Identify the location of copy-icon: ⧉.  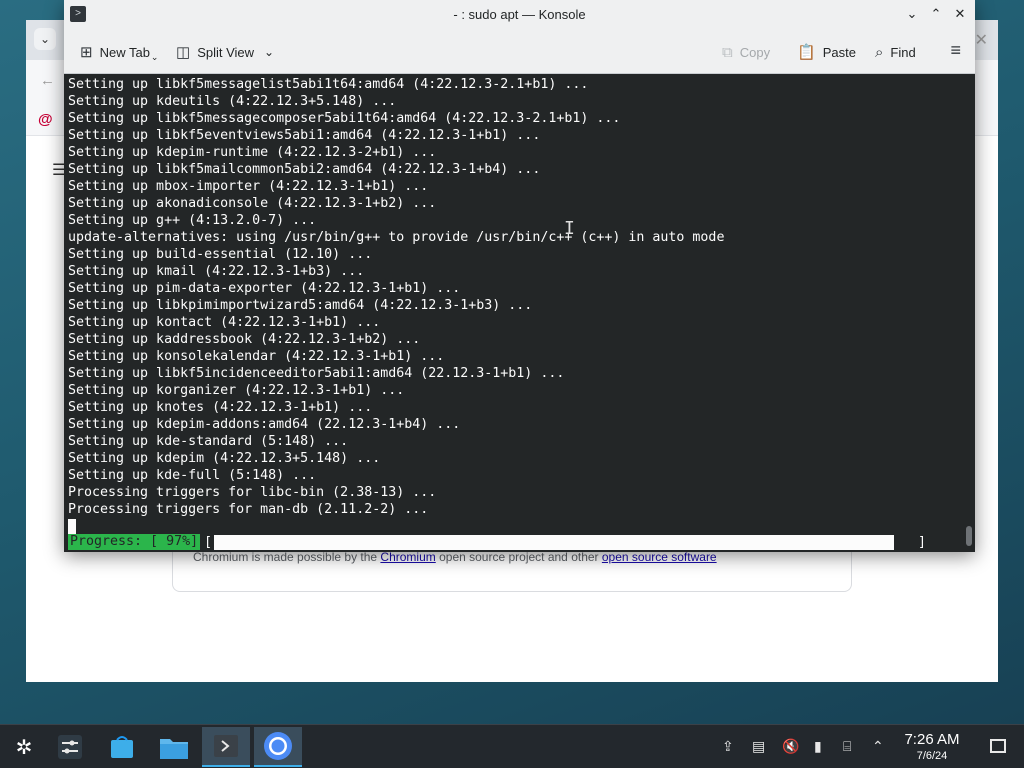
(727, 52).